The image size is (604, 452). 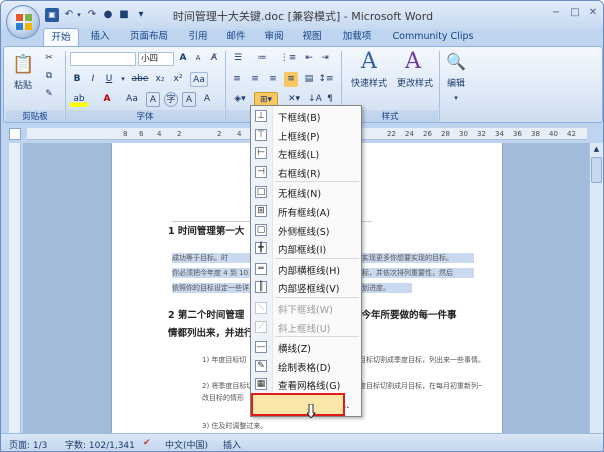 I want to click on menu-item: ✎ 绘制表格(D), so click(x=306, y=366).